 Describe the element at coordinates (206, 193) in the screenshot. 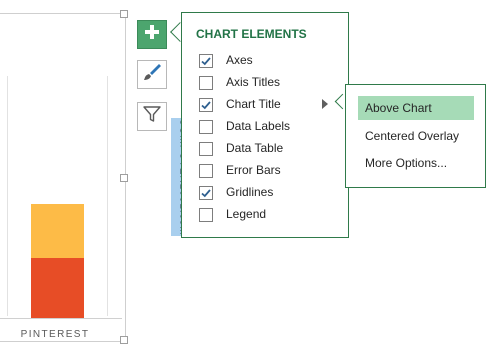

I see `checkbox-gridlines` at that location.